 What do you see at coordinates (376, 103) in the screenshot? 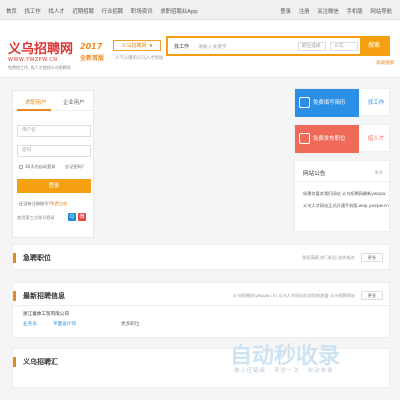
I see `find-job-button: 找工作` at bounding box center [376, 103].